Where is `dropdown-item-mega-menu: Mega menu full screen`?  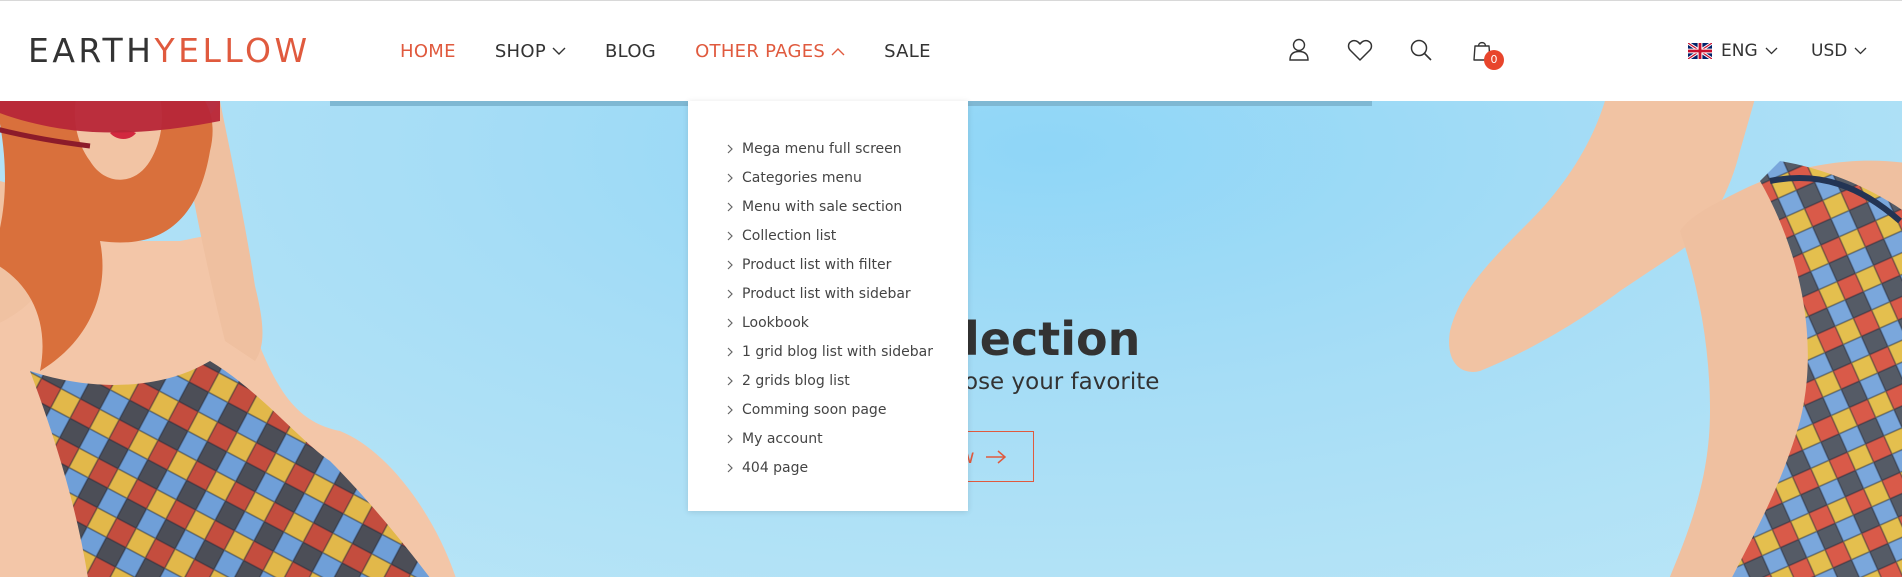 dropdown-item-mega-menu: Mega menu full screen is located at coordinates (828, 148).